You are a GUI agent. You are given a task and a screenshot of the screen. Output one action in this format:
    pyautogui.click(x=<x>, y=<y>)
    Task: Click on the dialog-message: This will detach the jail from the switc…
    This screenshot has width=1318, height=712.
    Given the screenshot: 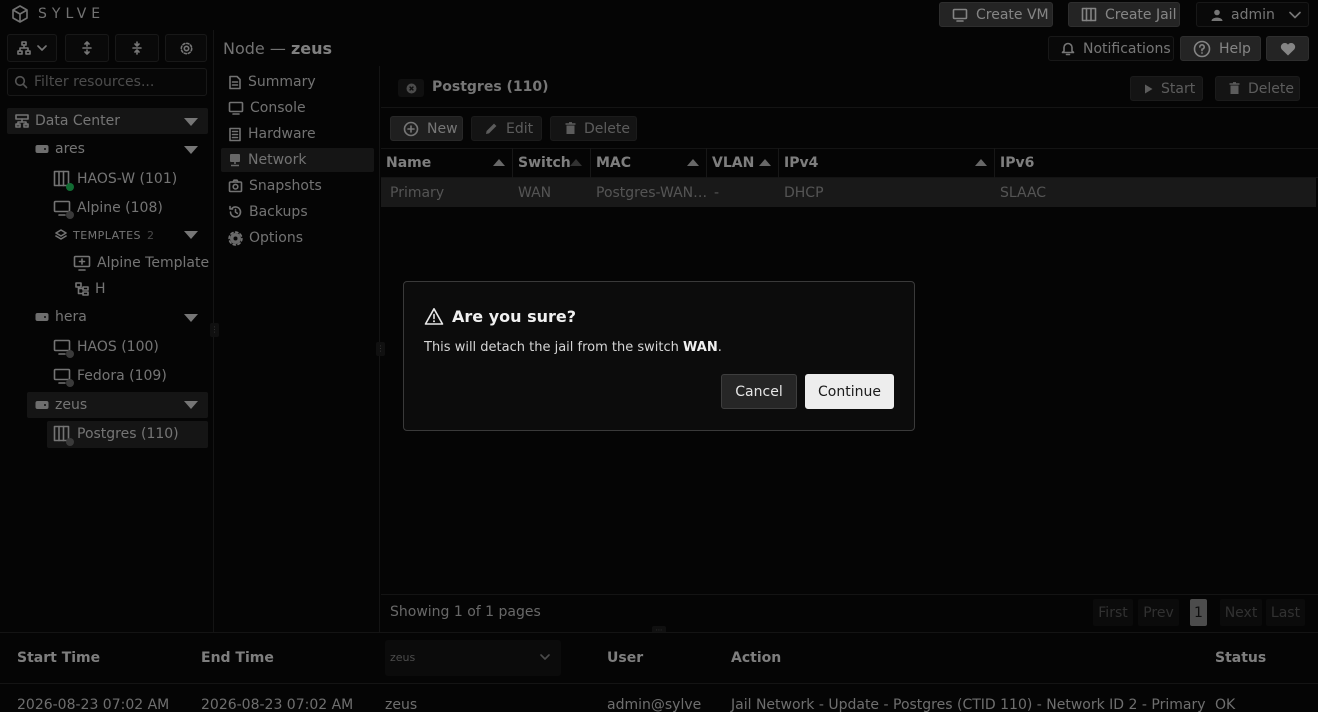 What is the action you would take?
    pyautogui.click(x=573, y=347)
    